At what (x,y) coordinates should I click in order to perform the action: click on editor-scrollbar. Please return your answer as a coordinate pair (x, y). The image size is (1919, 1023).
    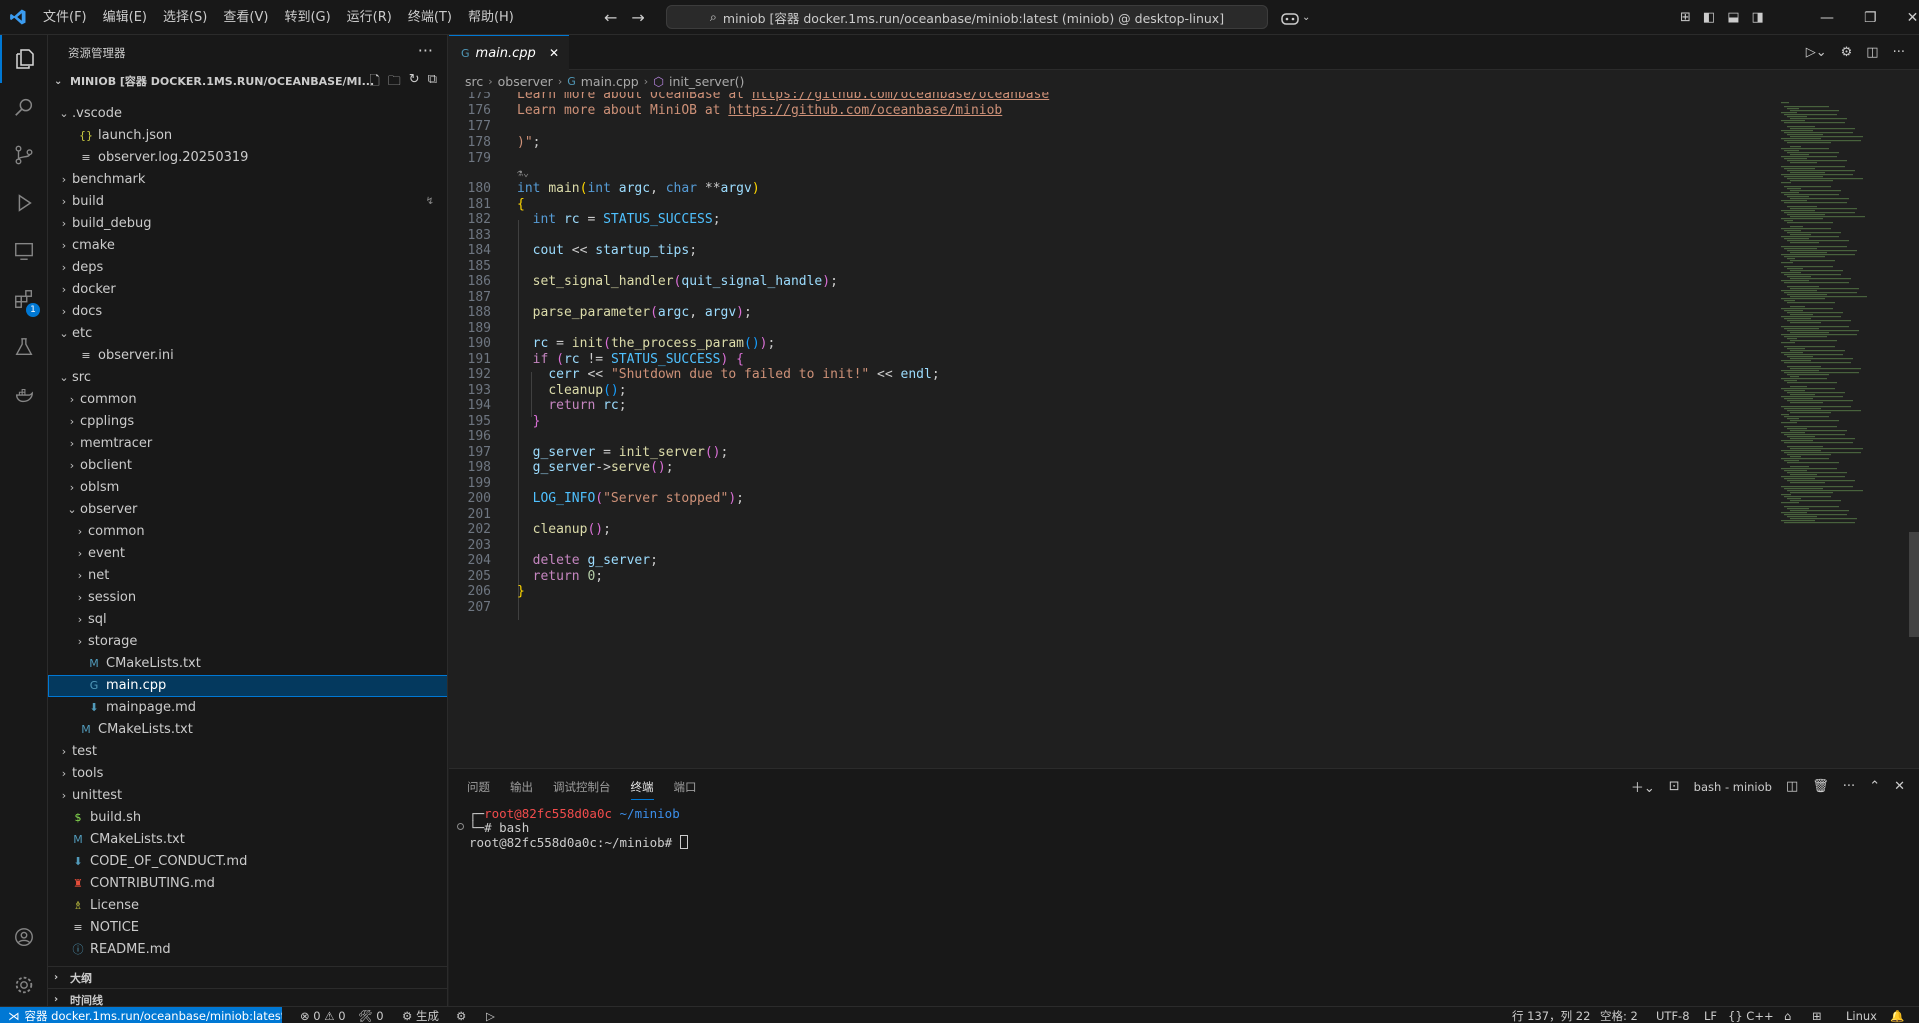
    Looking at the image, I should click on (1914, 430).